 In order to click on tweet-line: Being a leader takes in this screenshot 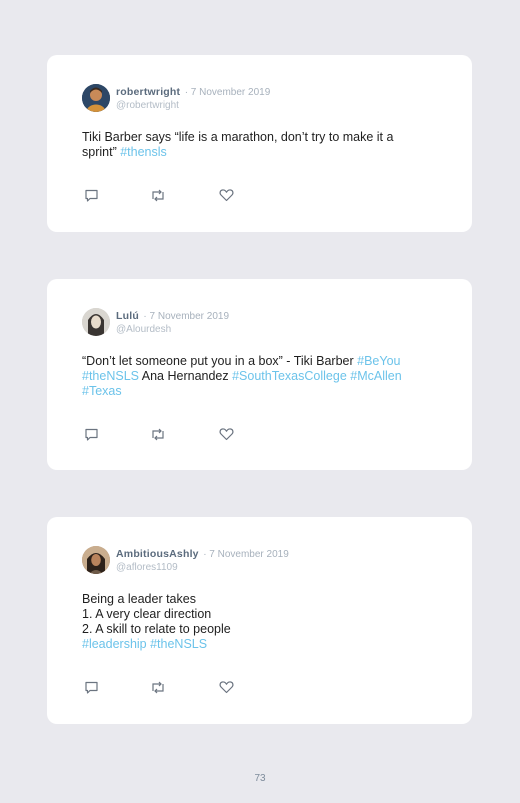, I will do `click(259, 599)`.